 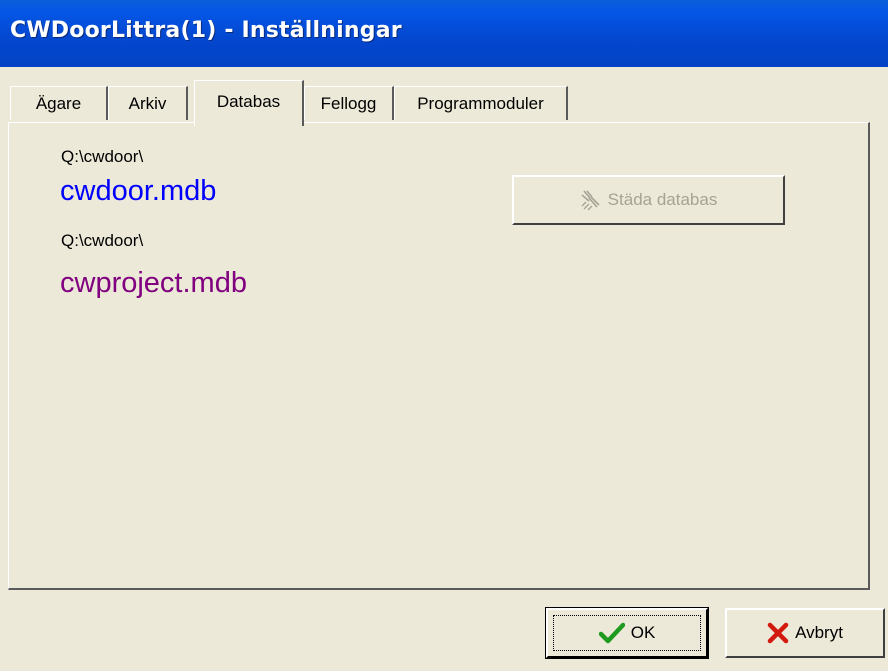 What do you see at coordinates (102, 156) in the screenshot?
I see `db1-path: Q:\cwdoor\` at bounding box center [102, 156].